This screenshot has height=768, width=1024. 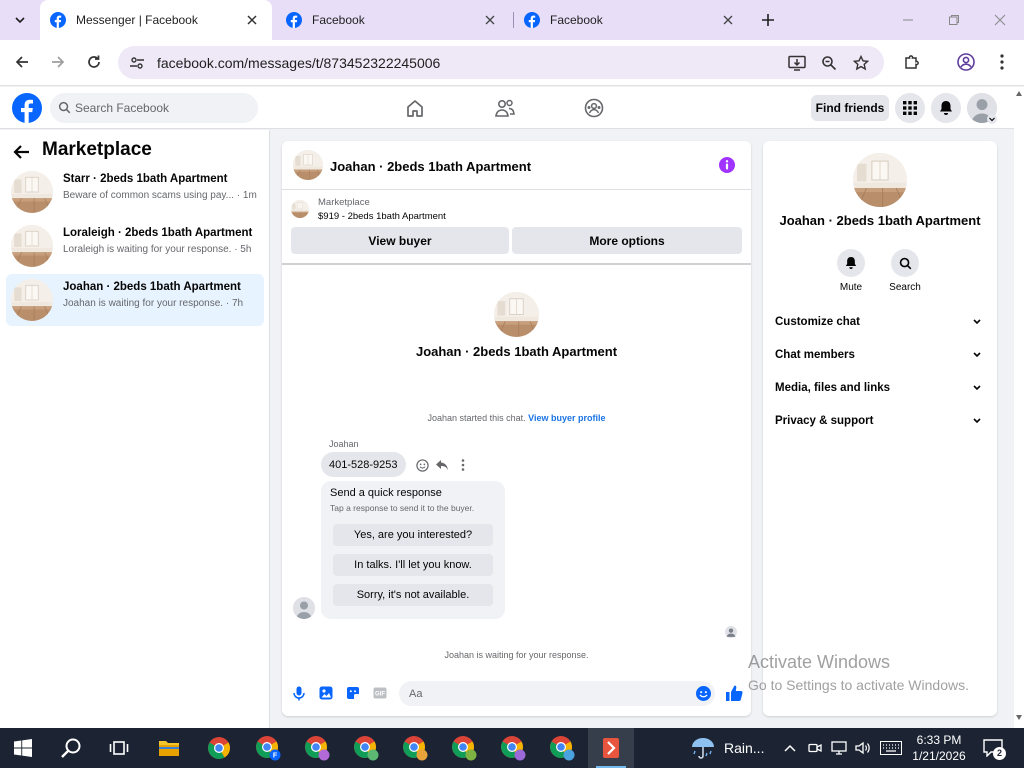 What do you see at coordinates (880, 325) in the screenshot?
I see `customize-chat-section: Customize chat` at bounding box center [880, 325].